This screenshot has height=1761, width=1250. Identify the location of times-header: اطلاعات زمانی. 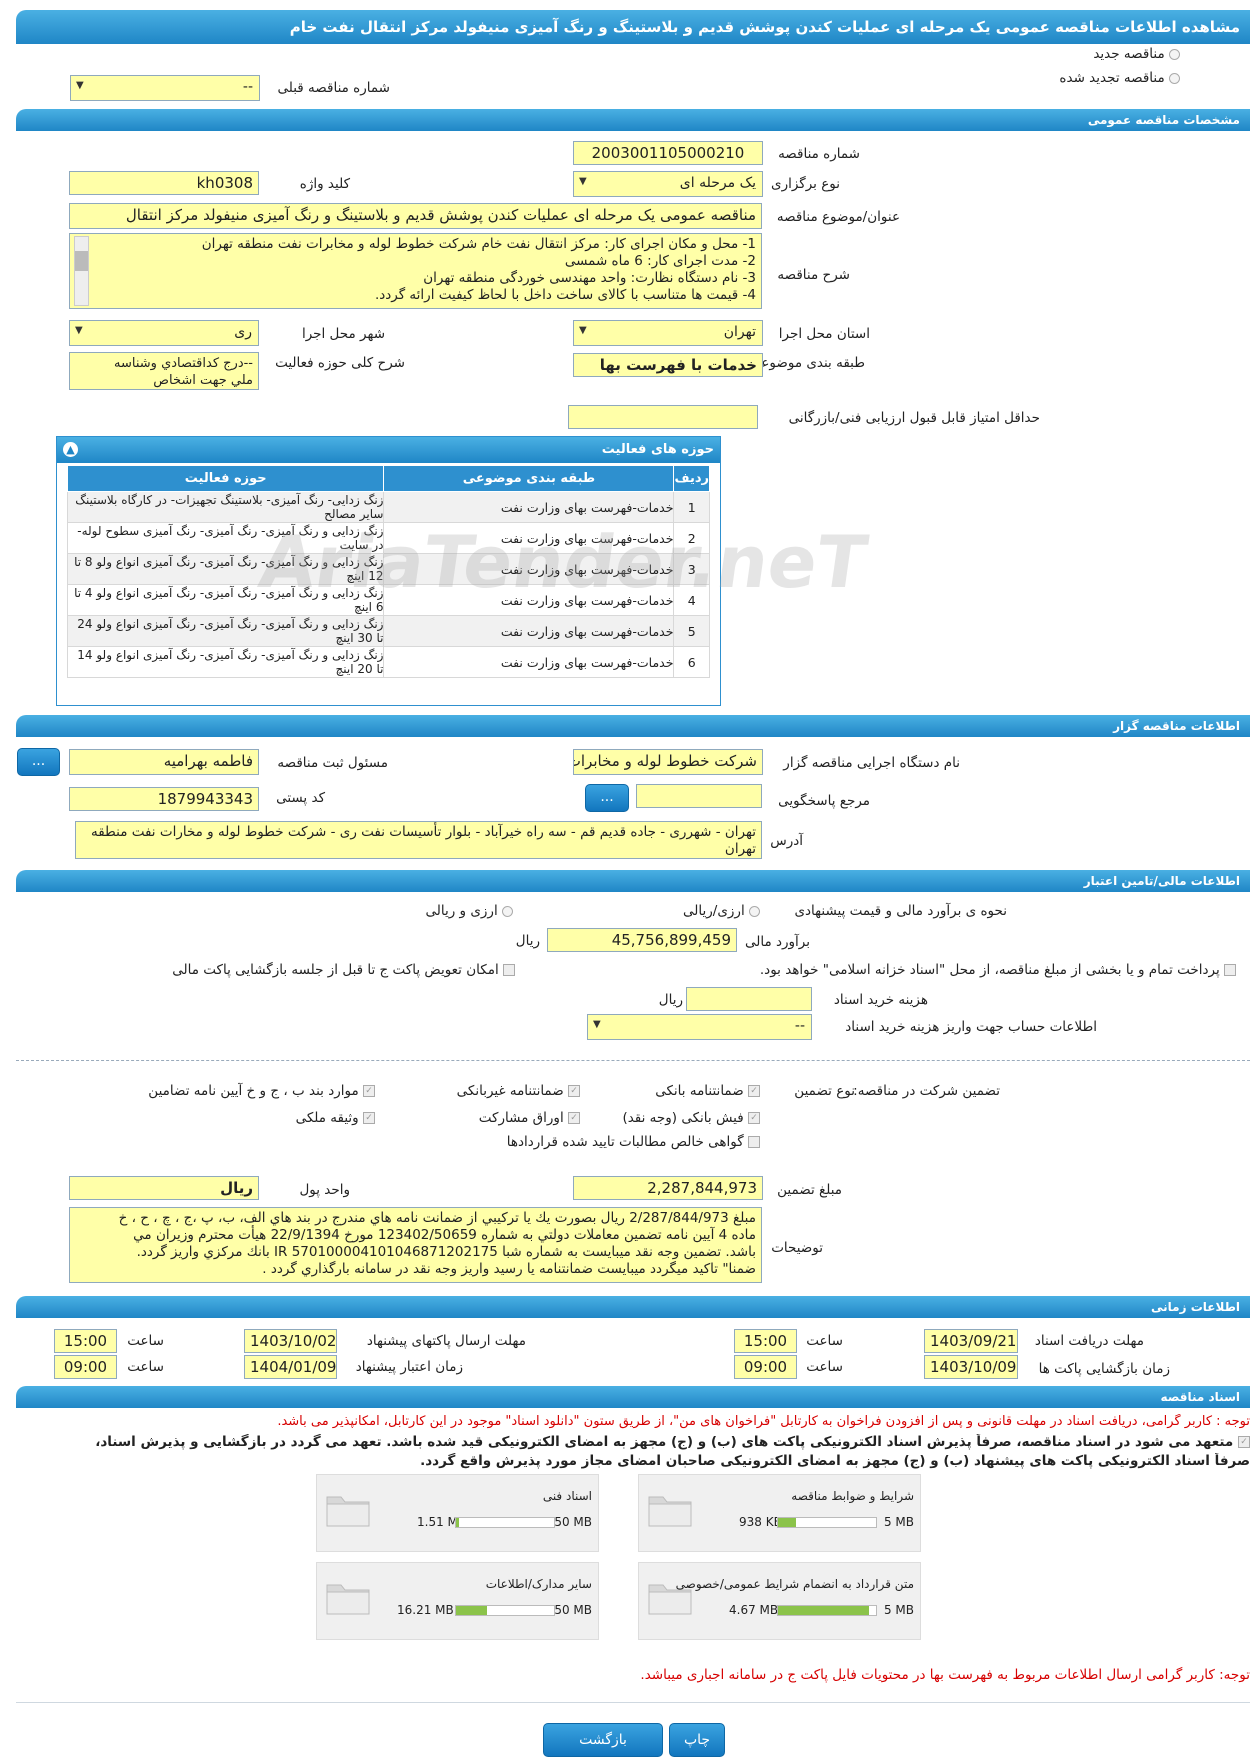
(633, 1307).